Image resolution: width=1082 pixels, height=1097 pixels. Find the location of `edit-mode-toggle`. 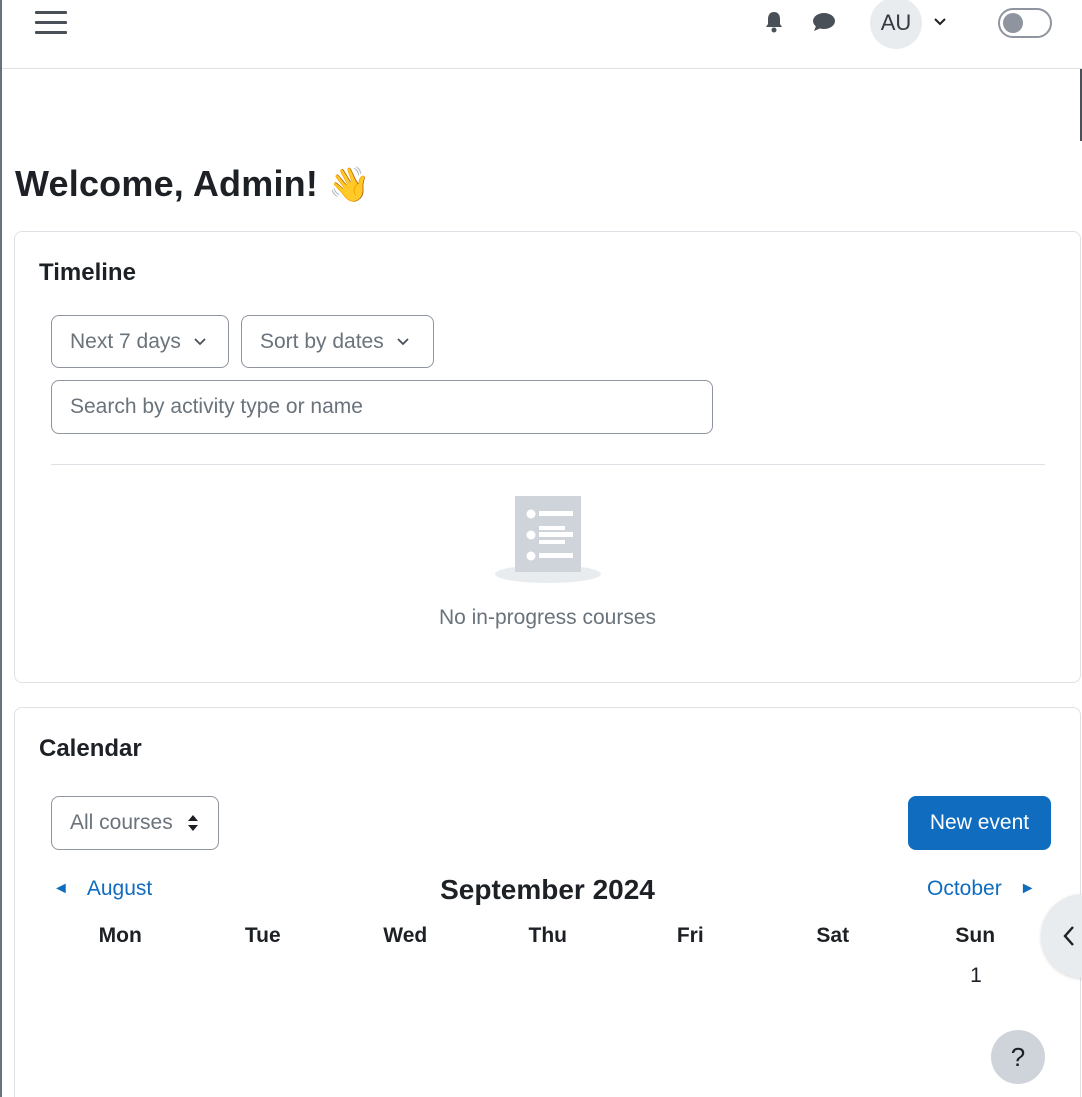

edit-mode-toggle is located at coordinates (1025, 23).